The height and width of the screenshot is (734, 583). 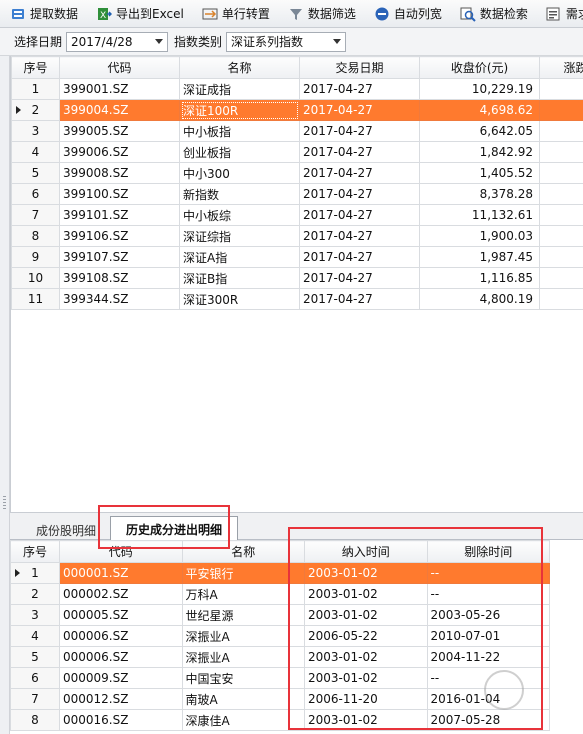 I want to click on table-row: 10 399108.SZ 深证B指 2017-04-27 1,116.85, so click(x=297, y=278).